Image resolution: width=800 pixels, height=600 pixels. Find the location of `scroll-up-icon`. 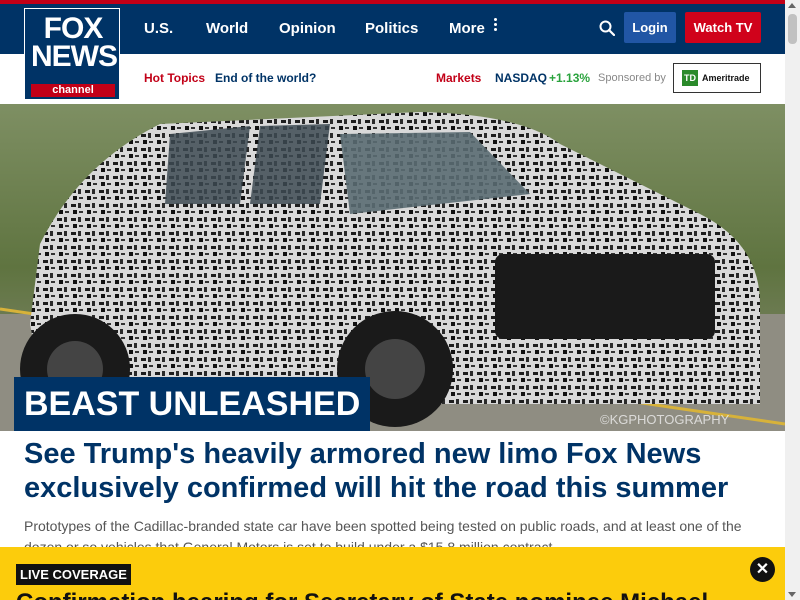

scroll-up-icon is located at coordinates (792, 5).